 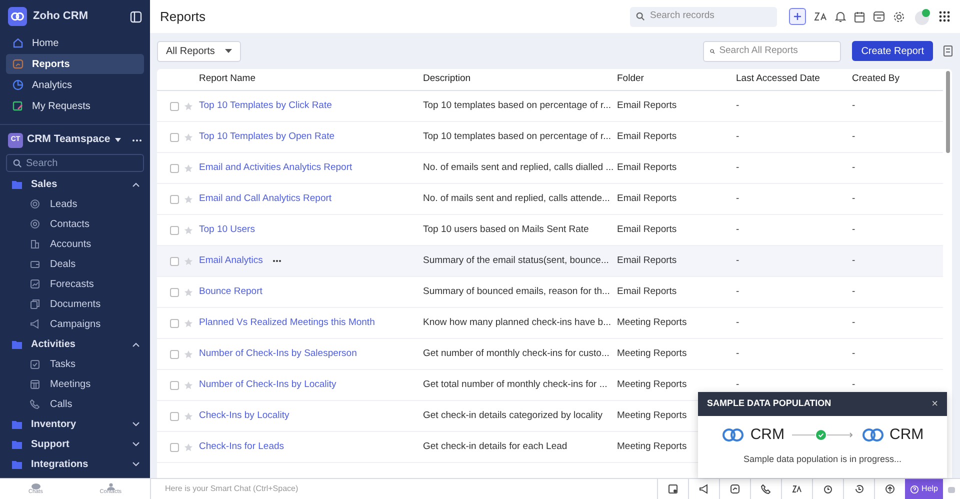 I want to click on history-icon, so click(x=859, y=489).